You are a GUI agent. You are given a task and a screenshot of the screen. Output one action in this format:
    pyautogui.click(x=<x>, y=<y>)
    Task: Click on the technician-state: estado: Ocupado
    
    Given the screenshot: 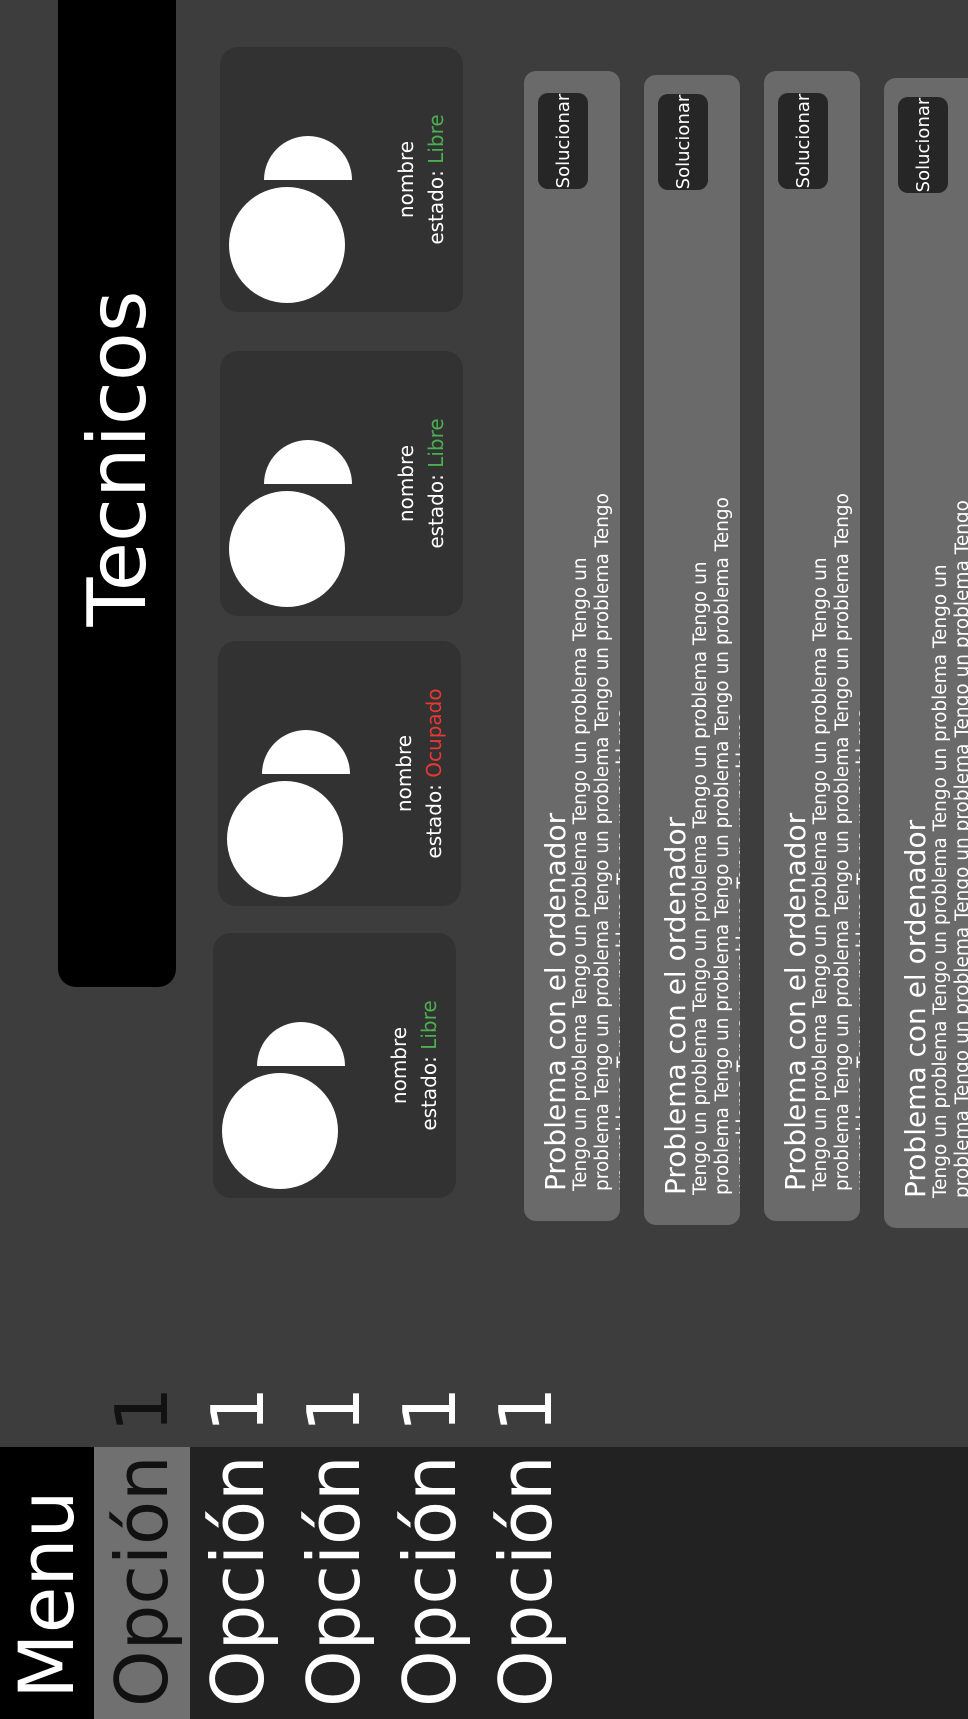 What is the action you would take?
    pyautogui.click(x=434, y=773)
    